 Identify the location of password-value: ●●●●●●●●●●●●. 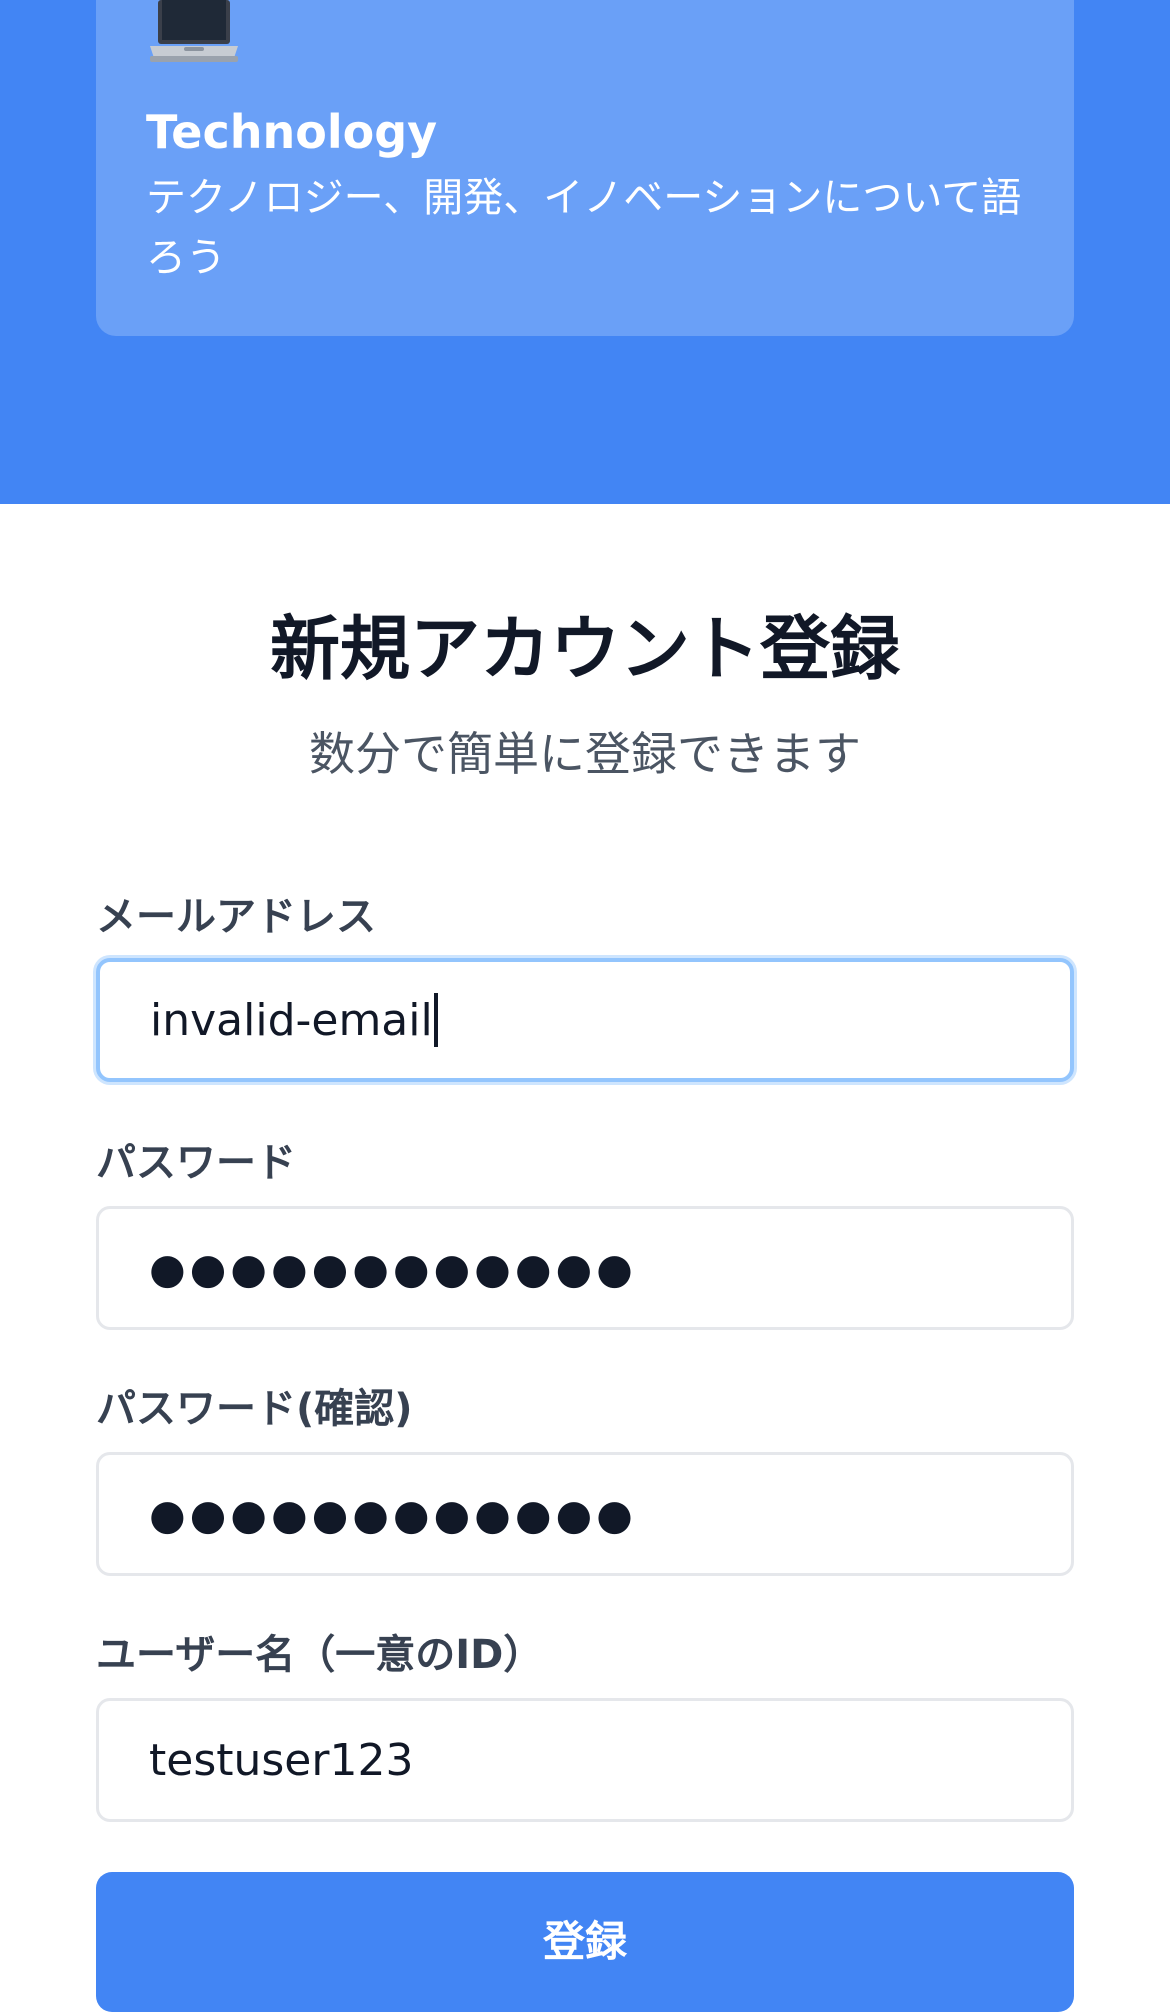
(393, 1268).